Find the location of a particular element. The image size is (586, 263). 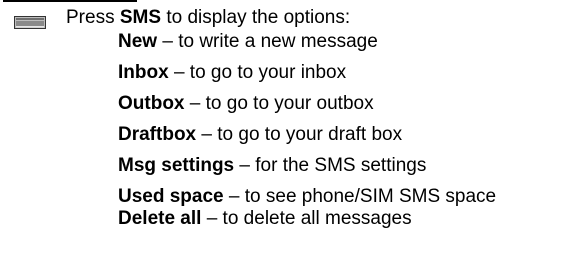

option-term: Used space is located at coordinates (171, 196).